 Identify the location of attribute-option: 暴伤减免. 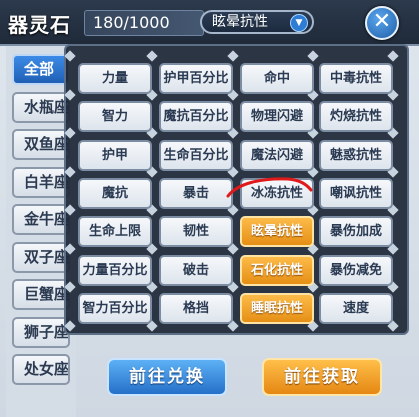
(356, 270).